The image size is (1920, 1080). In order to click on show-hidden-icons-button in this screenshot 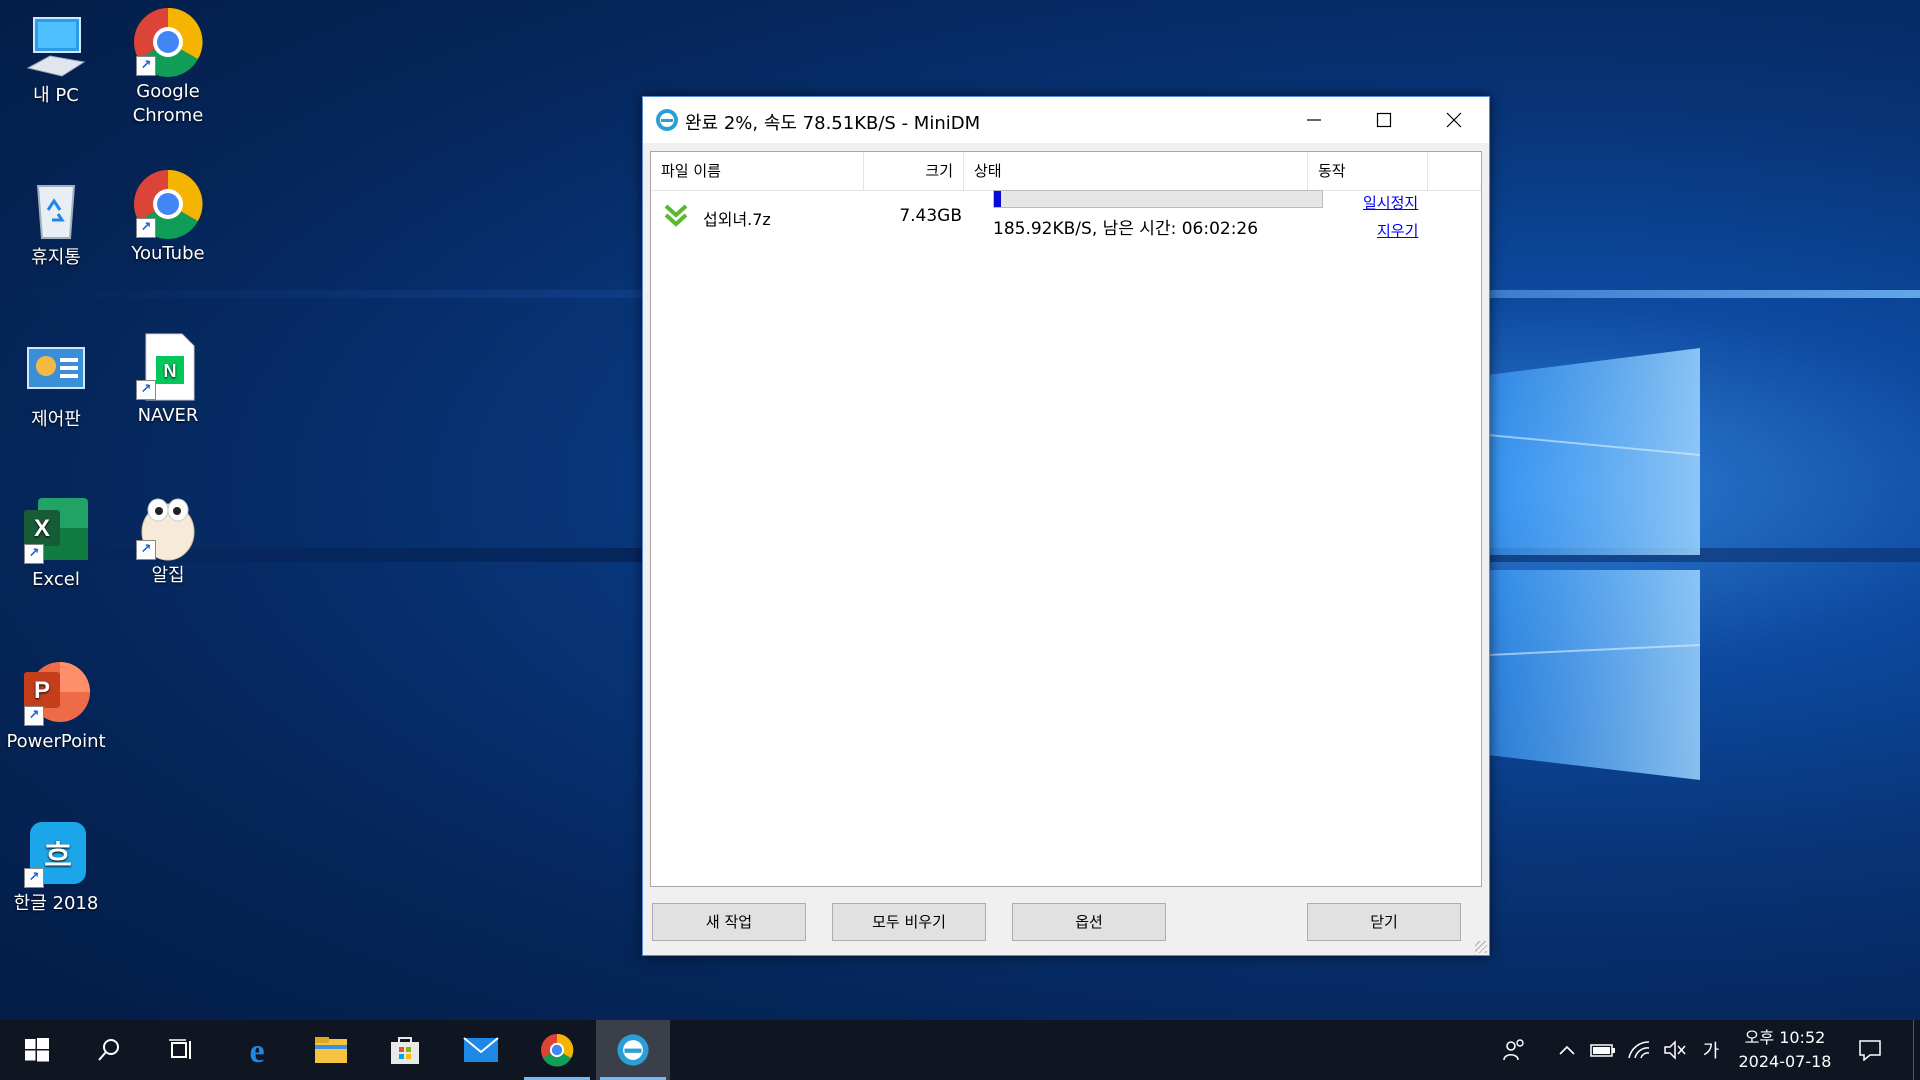, I will do `click(1567, 1050)`.